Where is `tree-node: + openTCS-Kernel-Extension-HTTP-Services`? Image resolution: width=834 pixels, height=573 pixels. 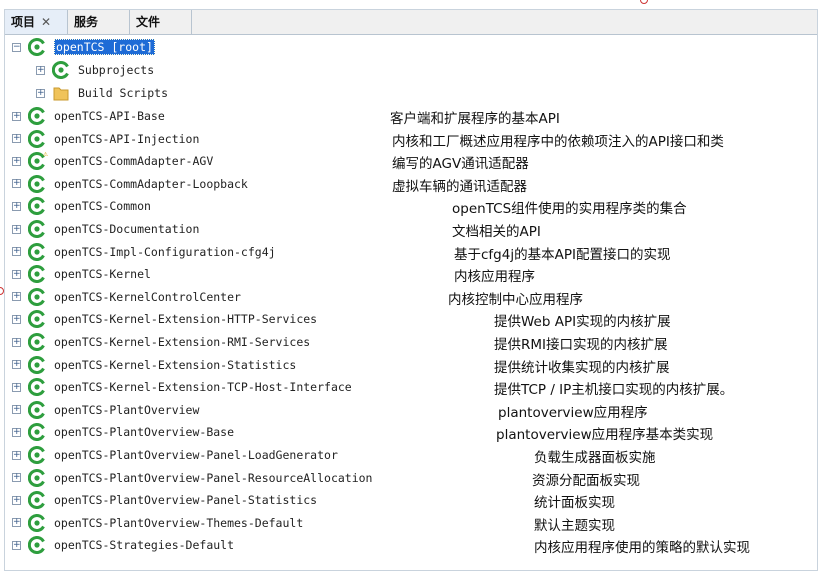
tree-node: + openTCS-Kernel-Extension-HTTP-Services is located at coordinates (164, 319).